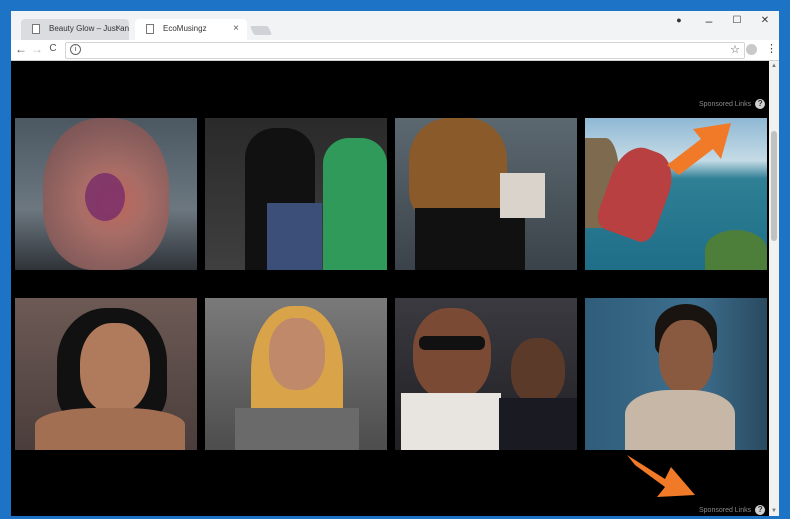 Image resolution: width=790 pixels, height=519 pixels. What do you see at coordinates (522, 195) in the screenshot?
I see `box-shape` at bounding box center [522, 195].